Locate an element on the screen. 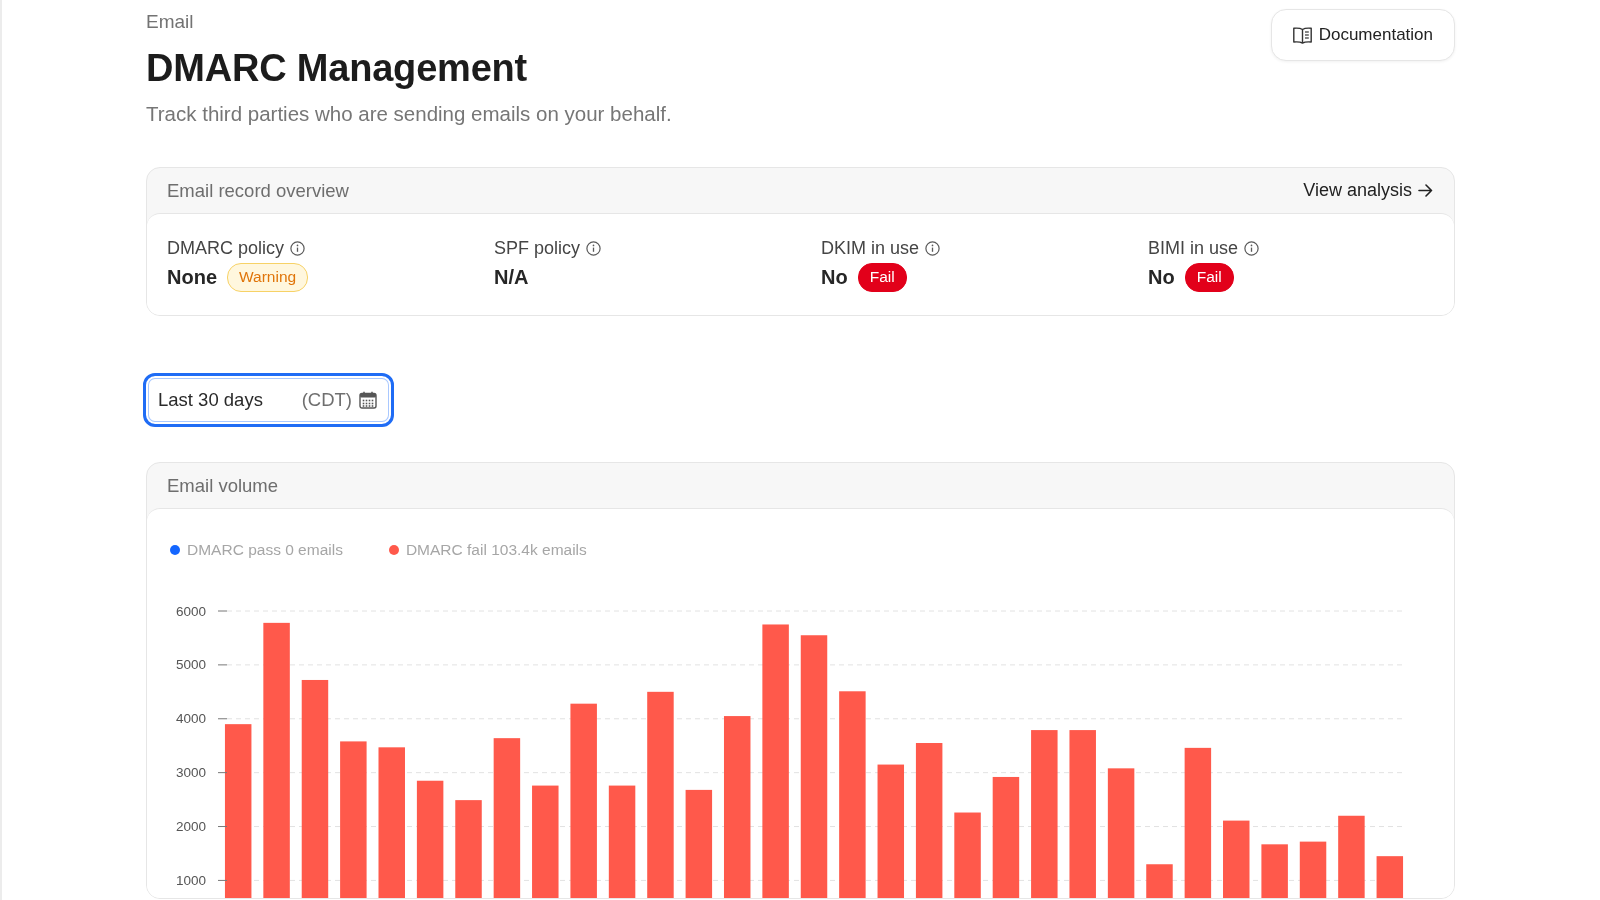 The image size is (1600, 900). date-range-value: Last 30 days is located at coordinates (210, 400).